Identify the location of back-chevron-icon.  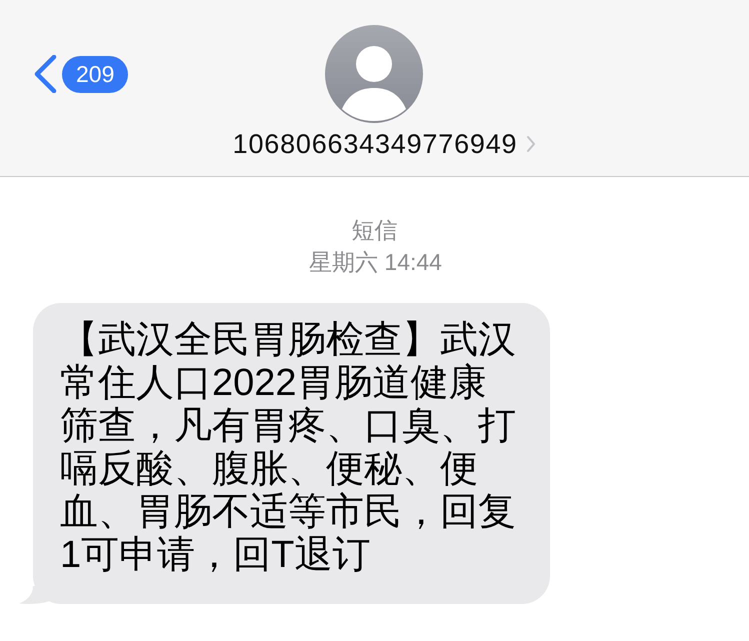
(45, 74).